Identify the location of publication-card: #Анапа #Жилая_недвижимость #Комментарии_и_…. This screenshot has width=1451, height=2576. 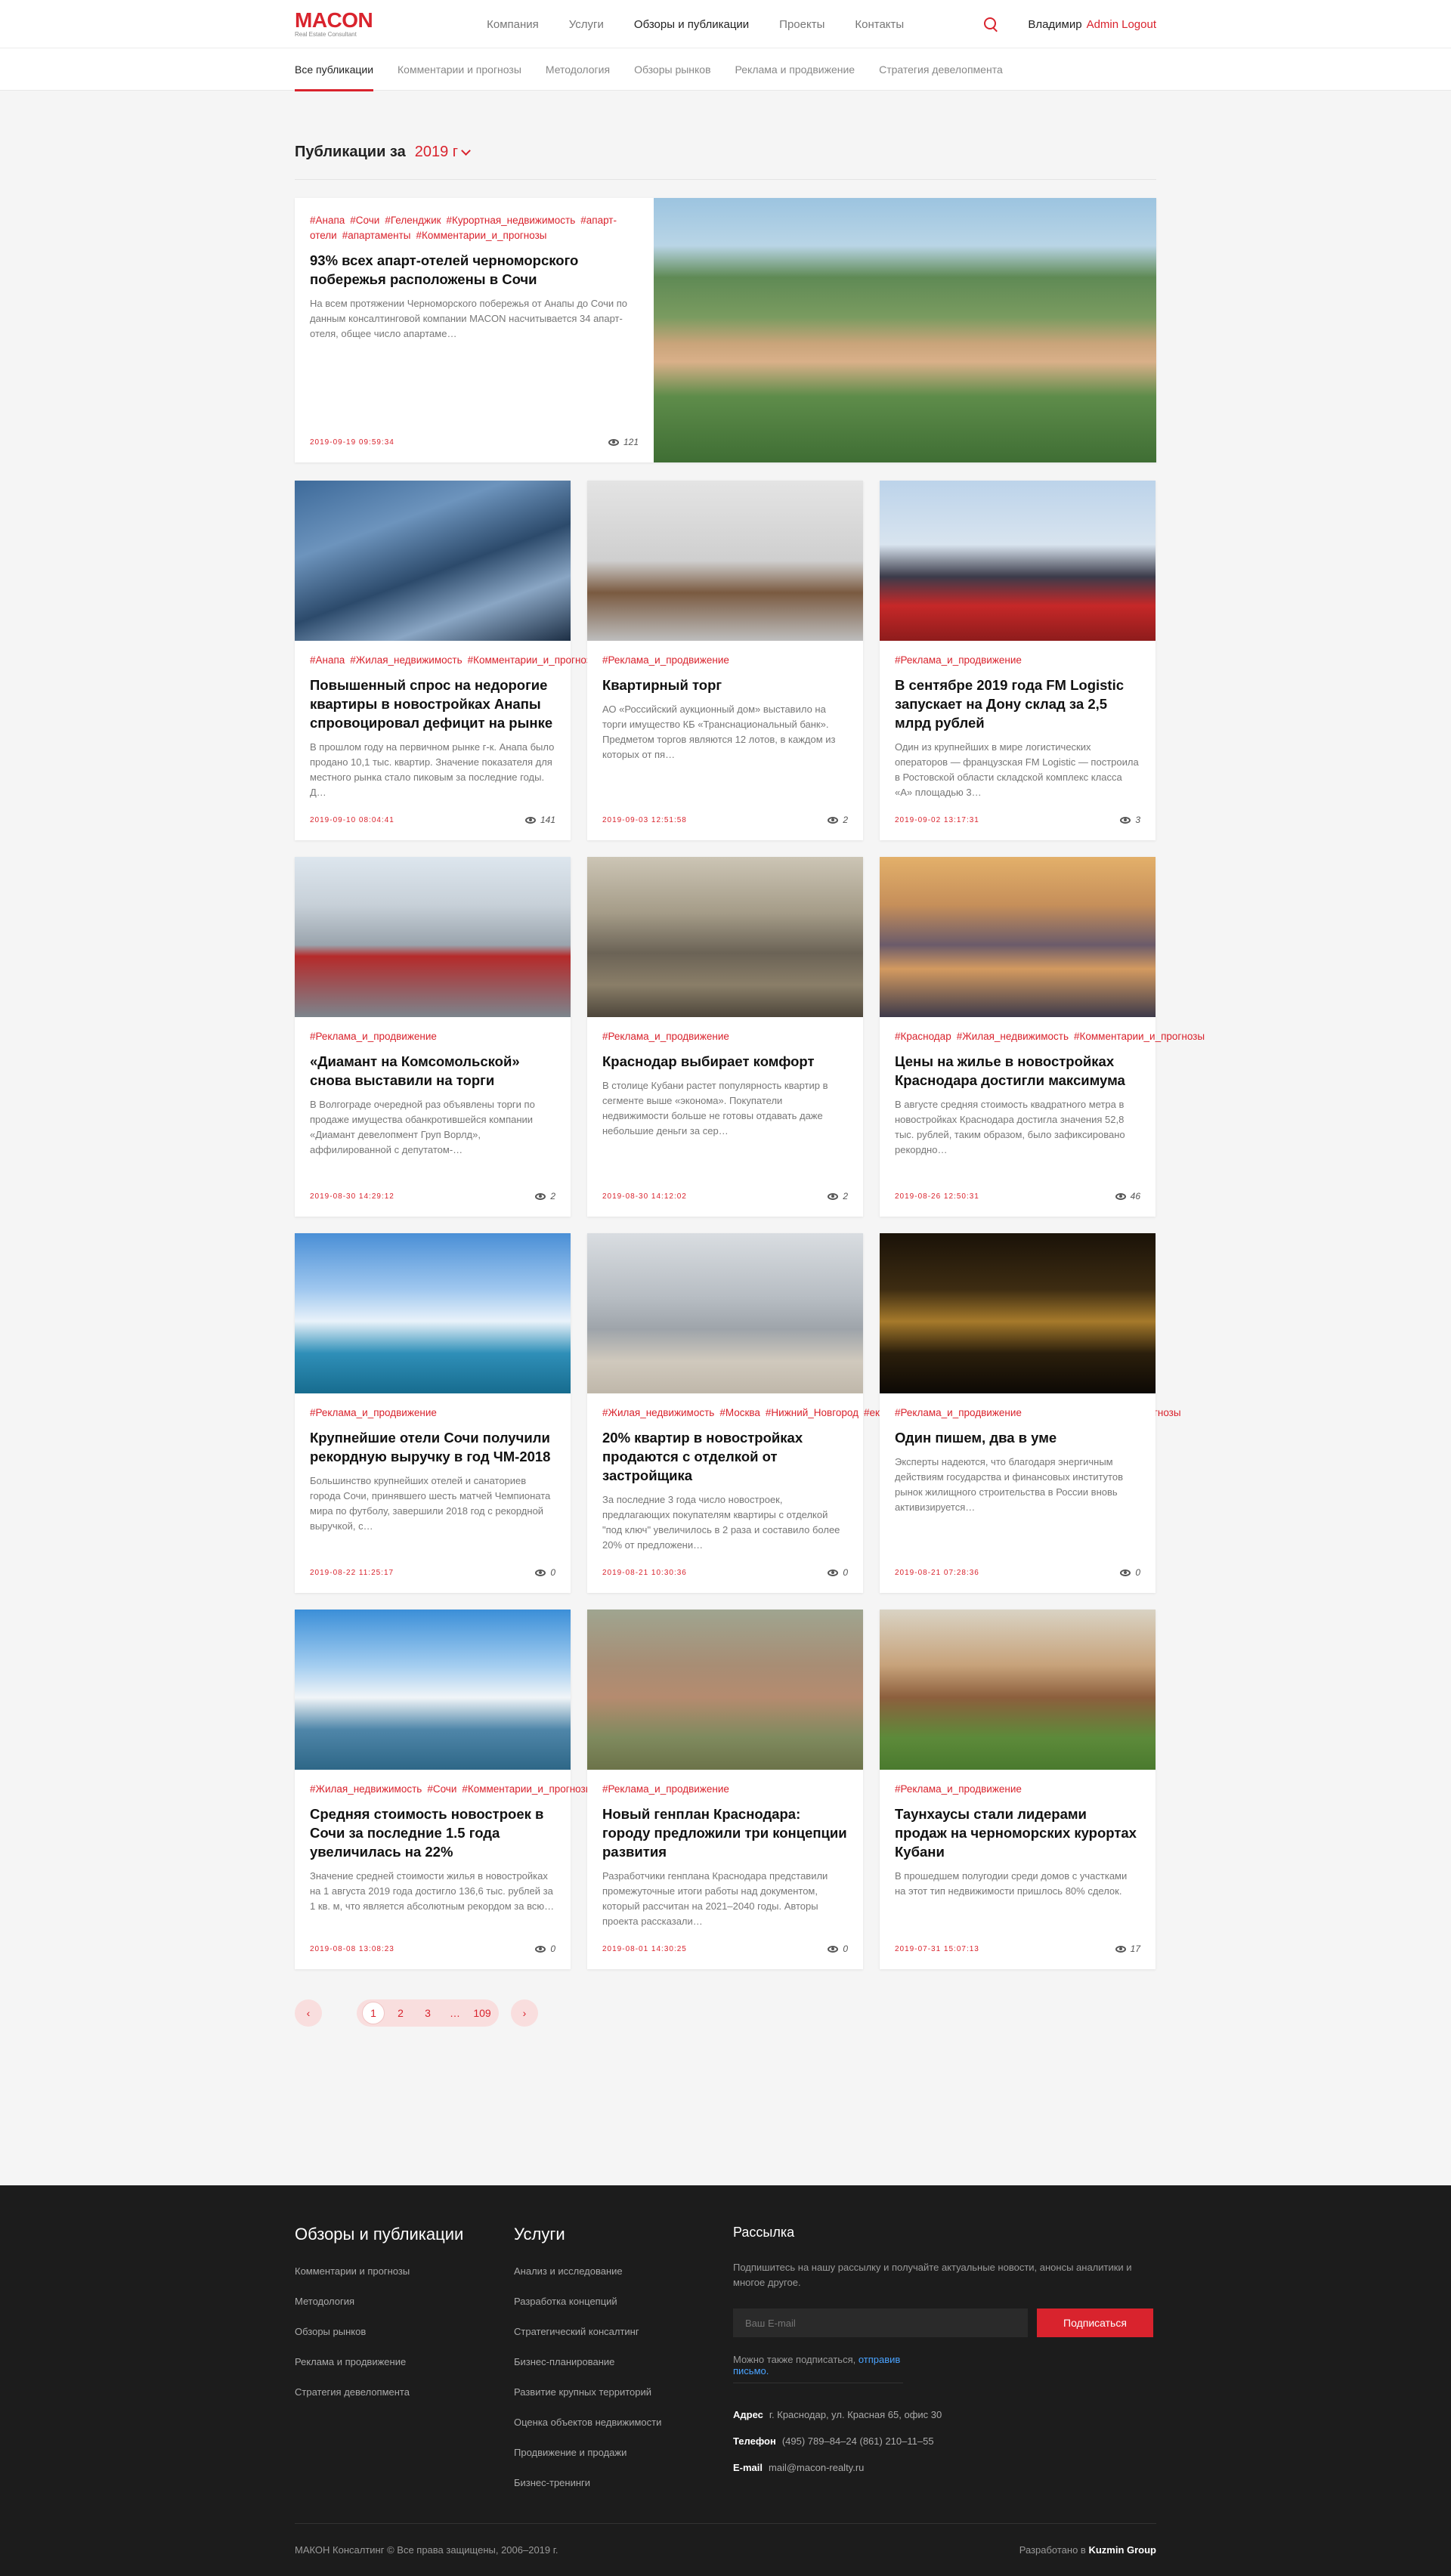
(447, 660).